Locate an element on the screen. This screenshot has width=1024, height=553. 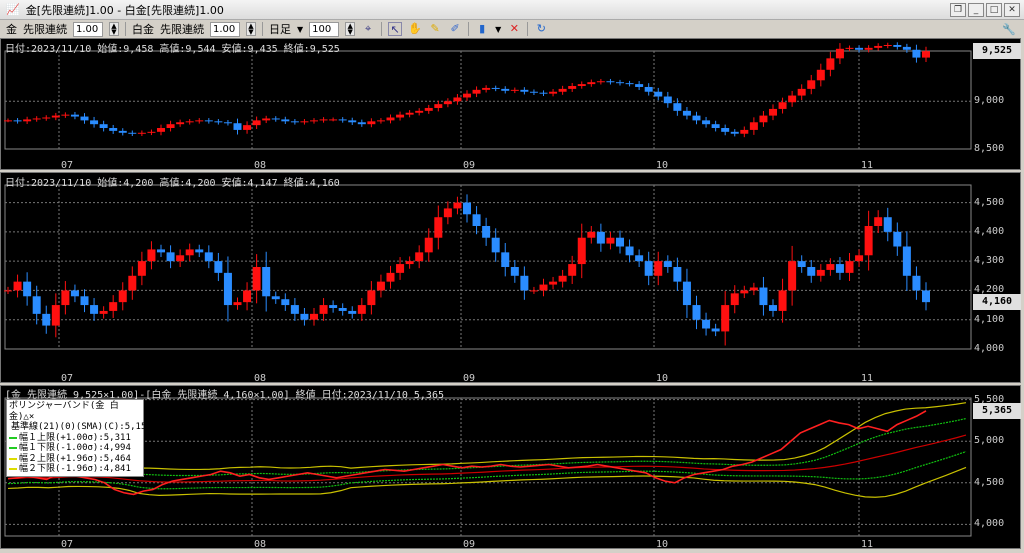
x-axis-label: 07 is located at coordinates (67, 165).